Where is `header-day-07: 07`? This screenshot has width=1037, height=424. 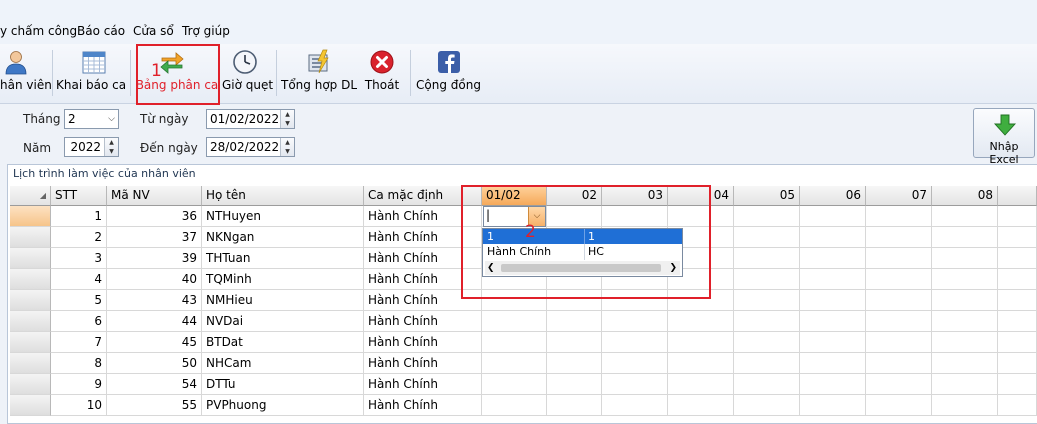
header-day-07: 07 is located at coordinates (899, 196).